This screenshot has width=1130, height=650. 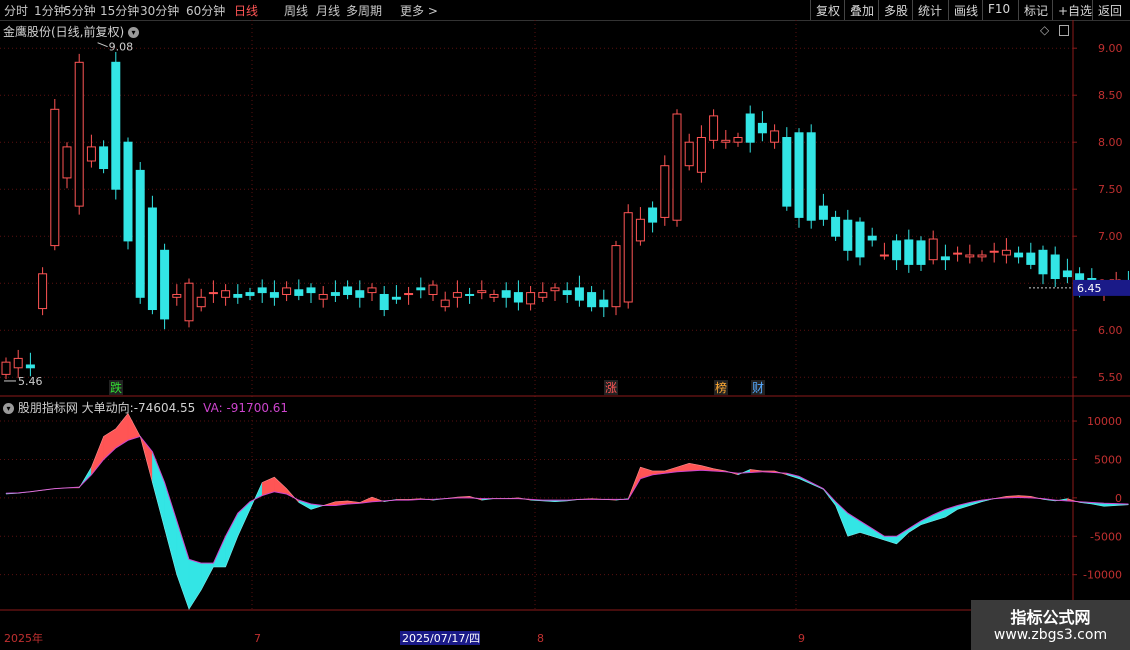 What do you see at coordinates (1110, 48) in the screenshot?
I see `price-tick-label: 9.00` at bounding box center [1110, 48].